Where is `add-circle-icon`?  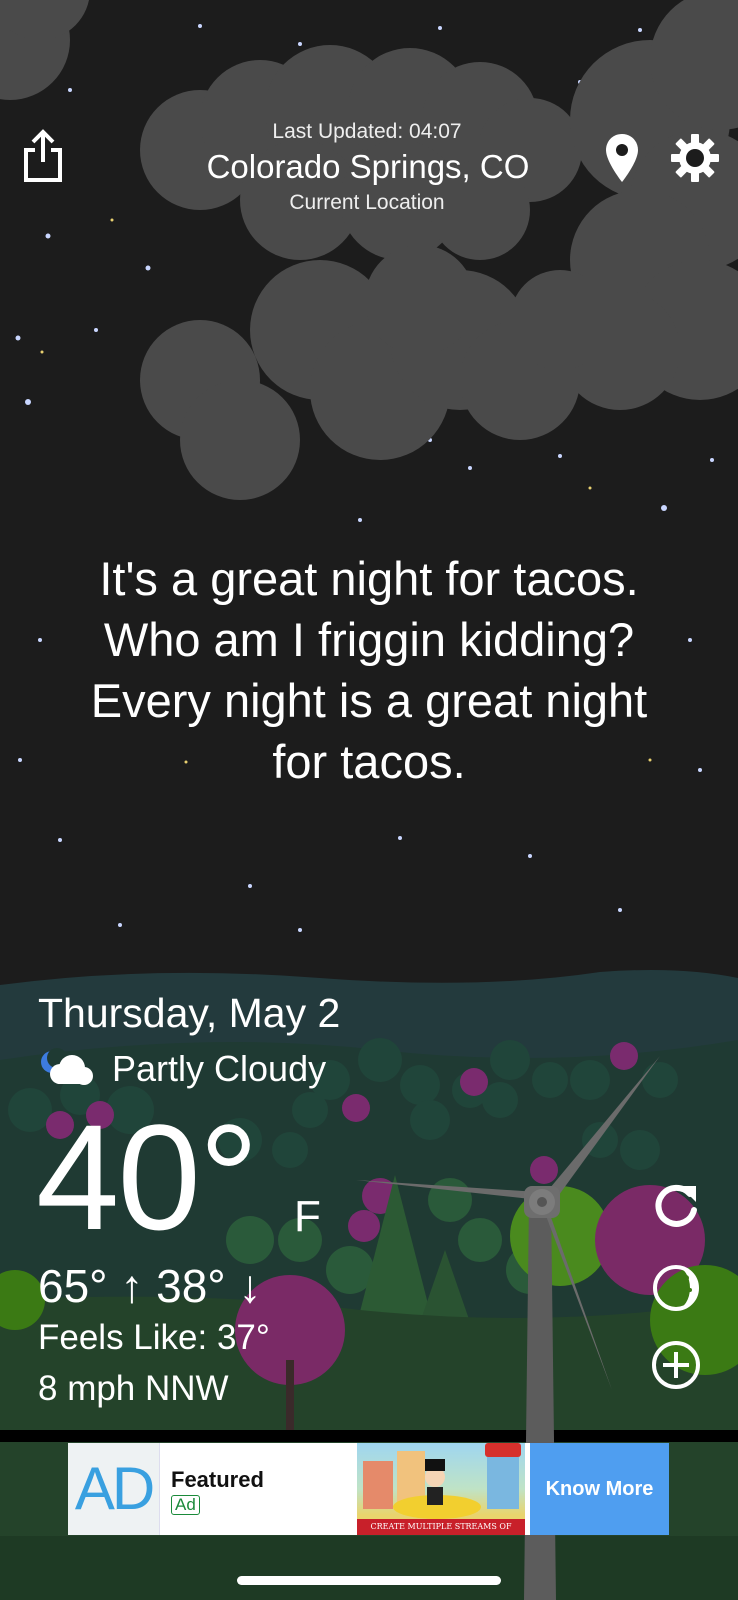 add-circle-icon is located at coordinates (676, 1365).